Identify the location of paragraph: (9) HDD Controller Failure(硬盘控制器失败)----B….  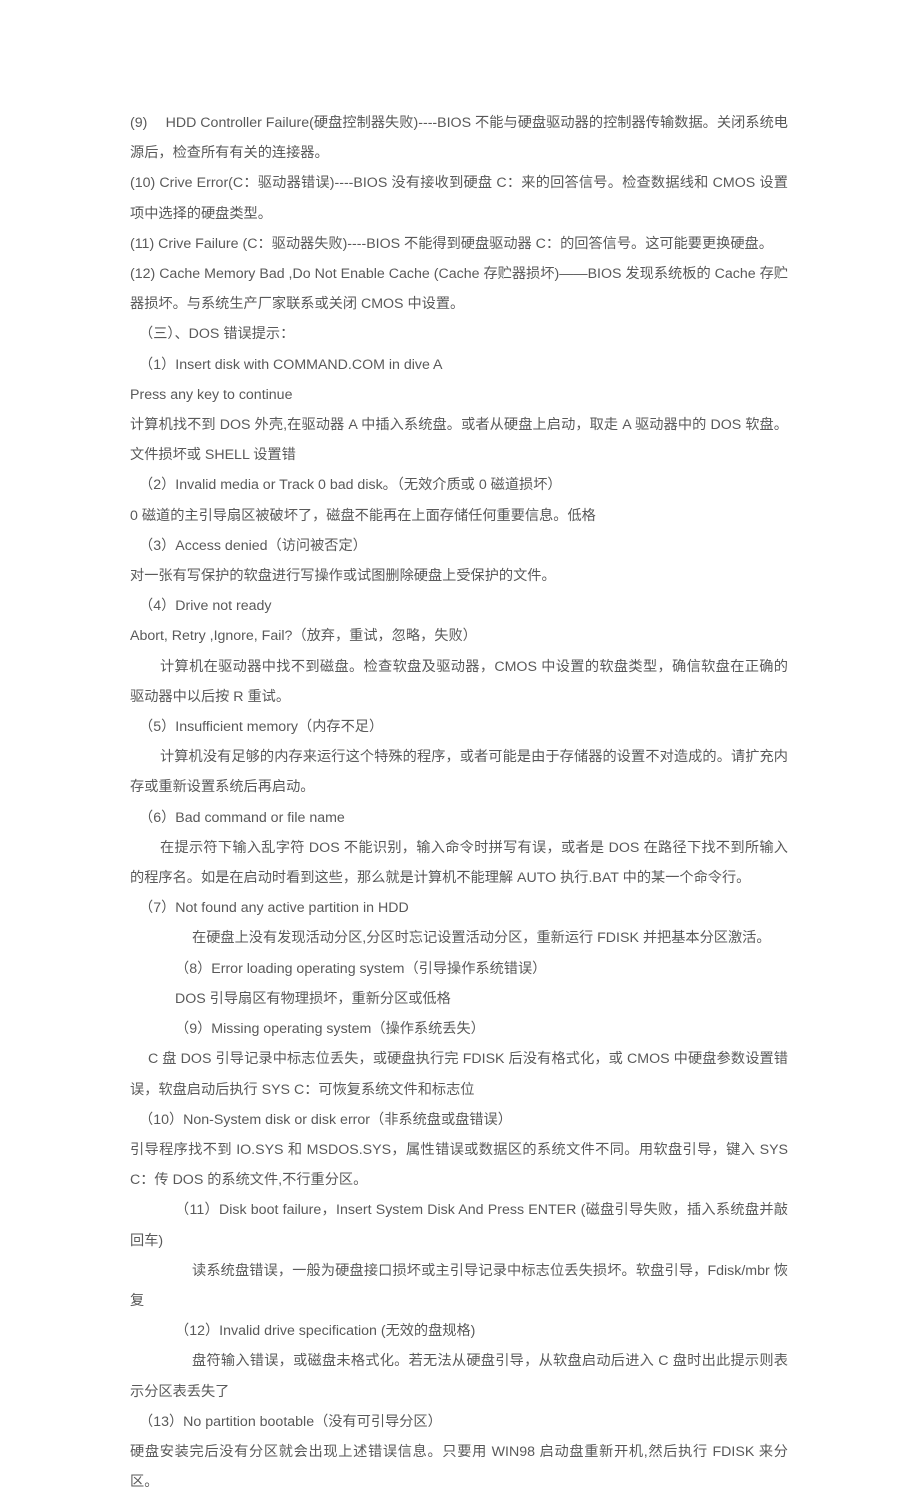
(459, 138).